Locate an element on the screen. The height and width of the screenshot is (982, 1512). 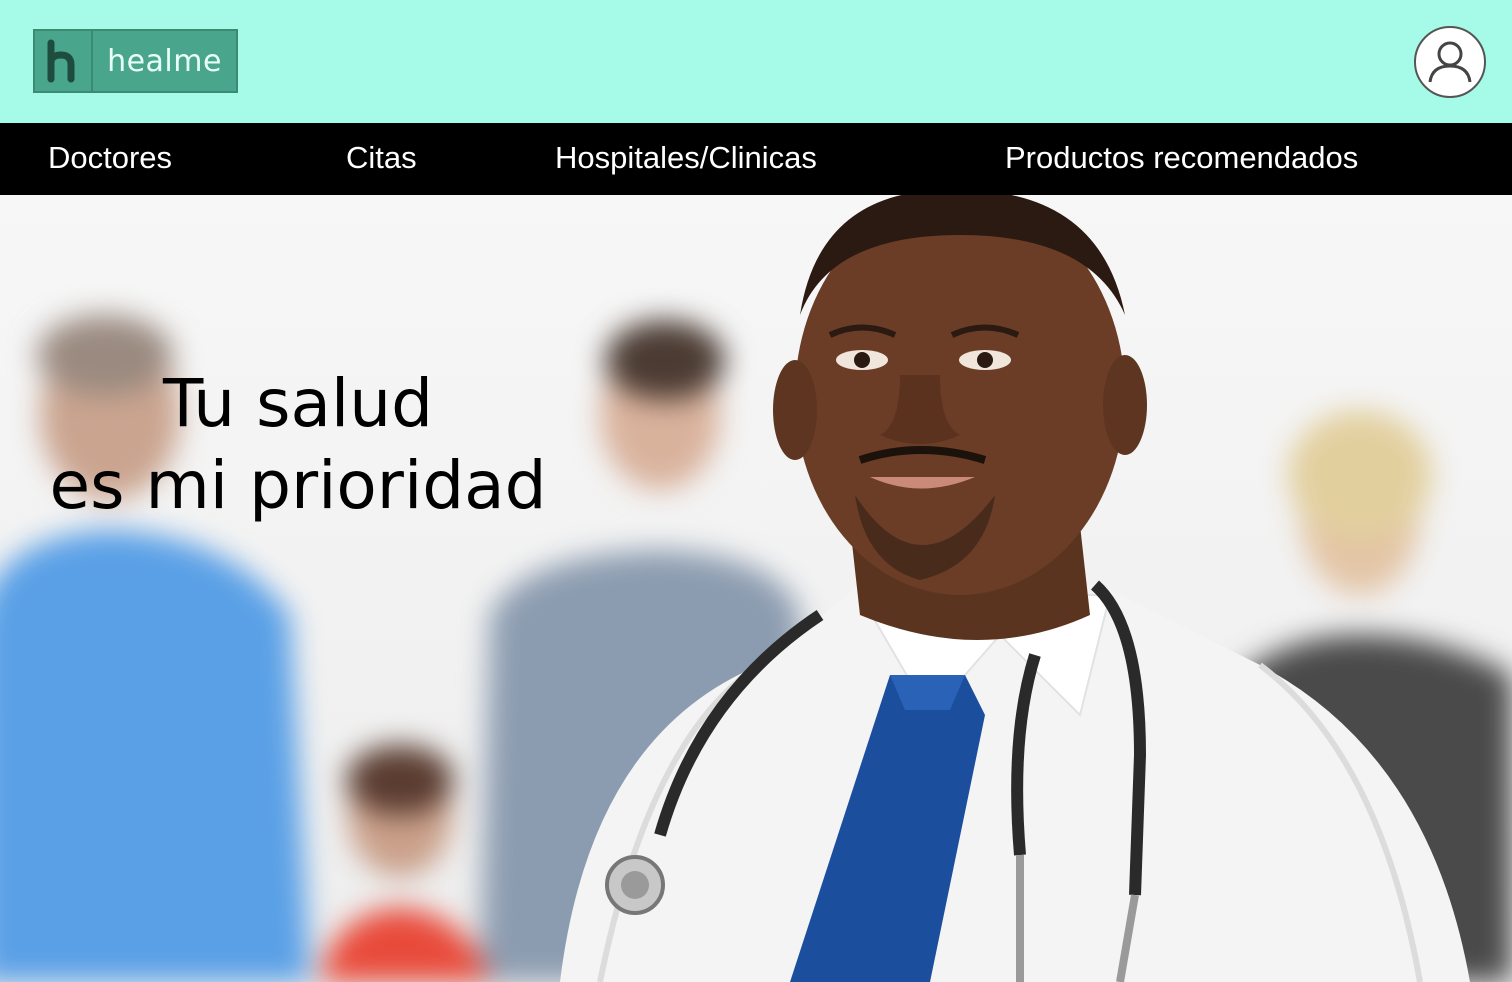
header: healme is located at coordinates (756, 61).